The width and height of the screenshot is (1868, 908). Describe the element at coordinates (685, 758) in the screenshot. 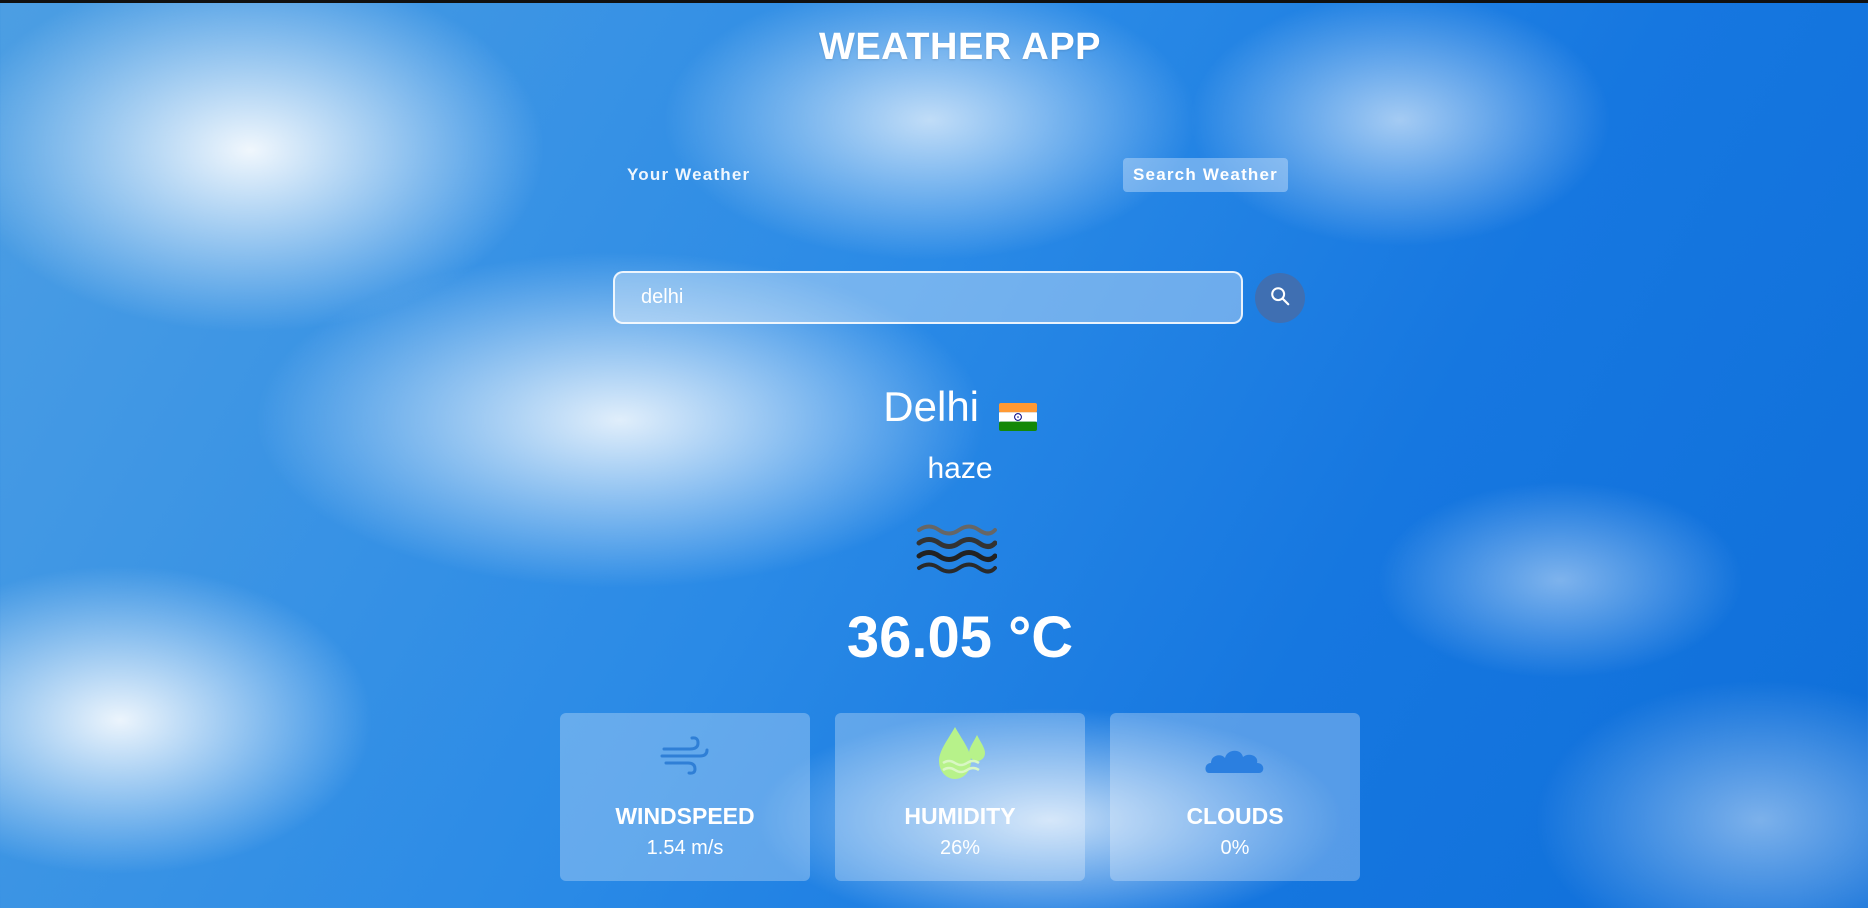

I see `wind-icon` at that location.